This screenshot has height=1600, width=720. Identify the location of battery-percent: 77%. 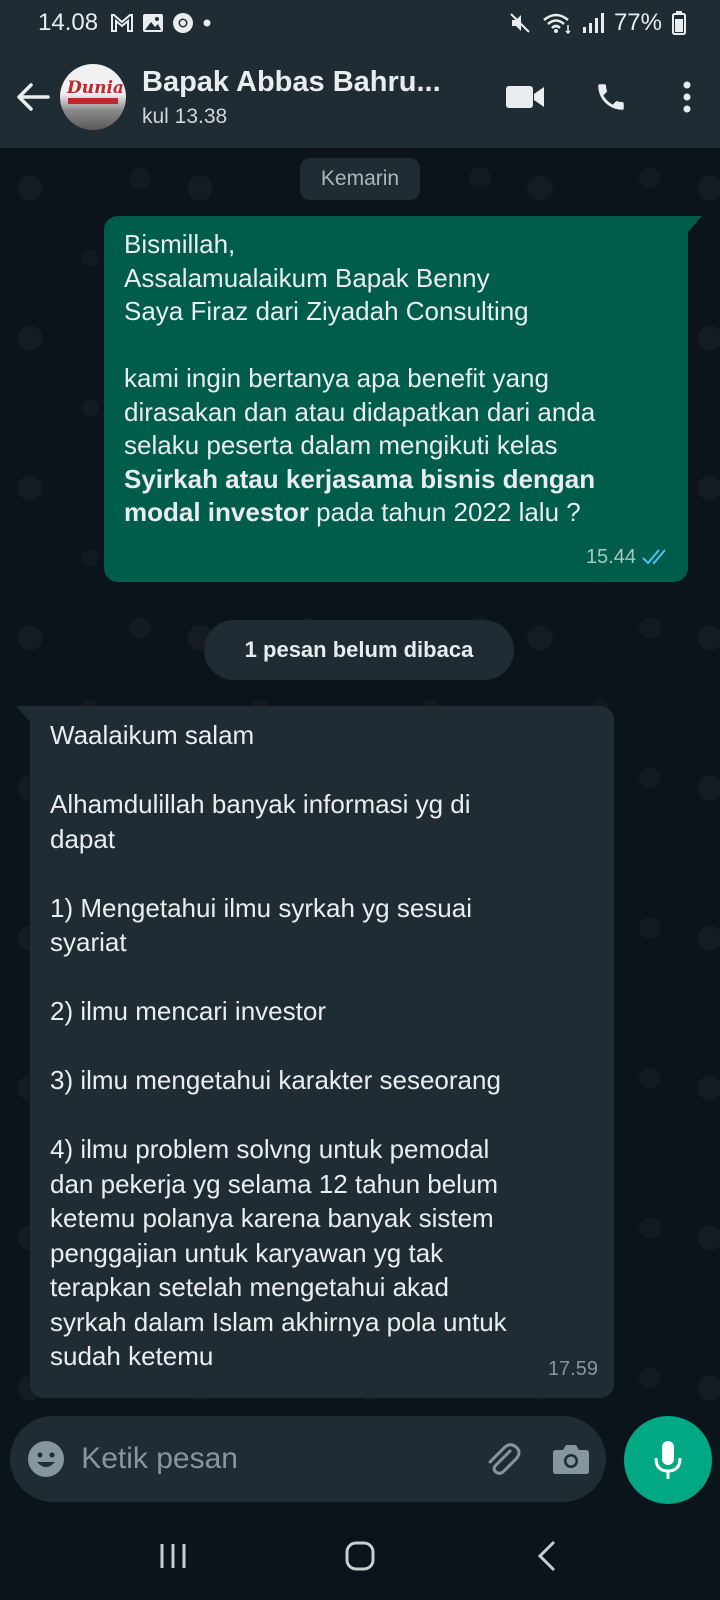
(637, 22).